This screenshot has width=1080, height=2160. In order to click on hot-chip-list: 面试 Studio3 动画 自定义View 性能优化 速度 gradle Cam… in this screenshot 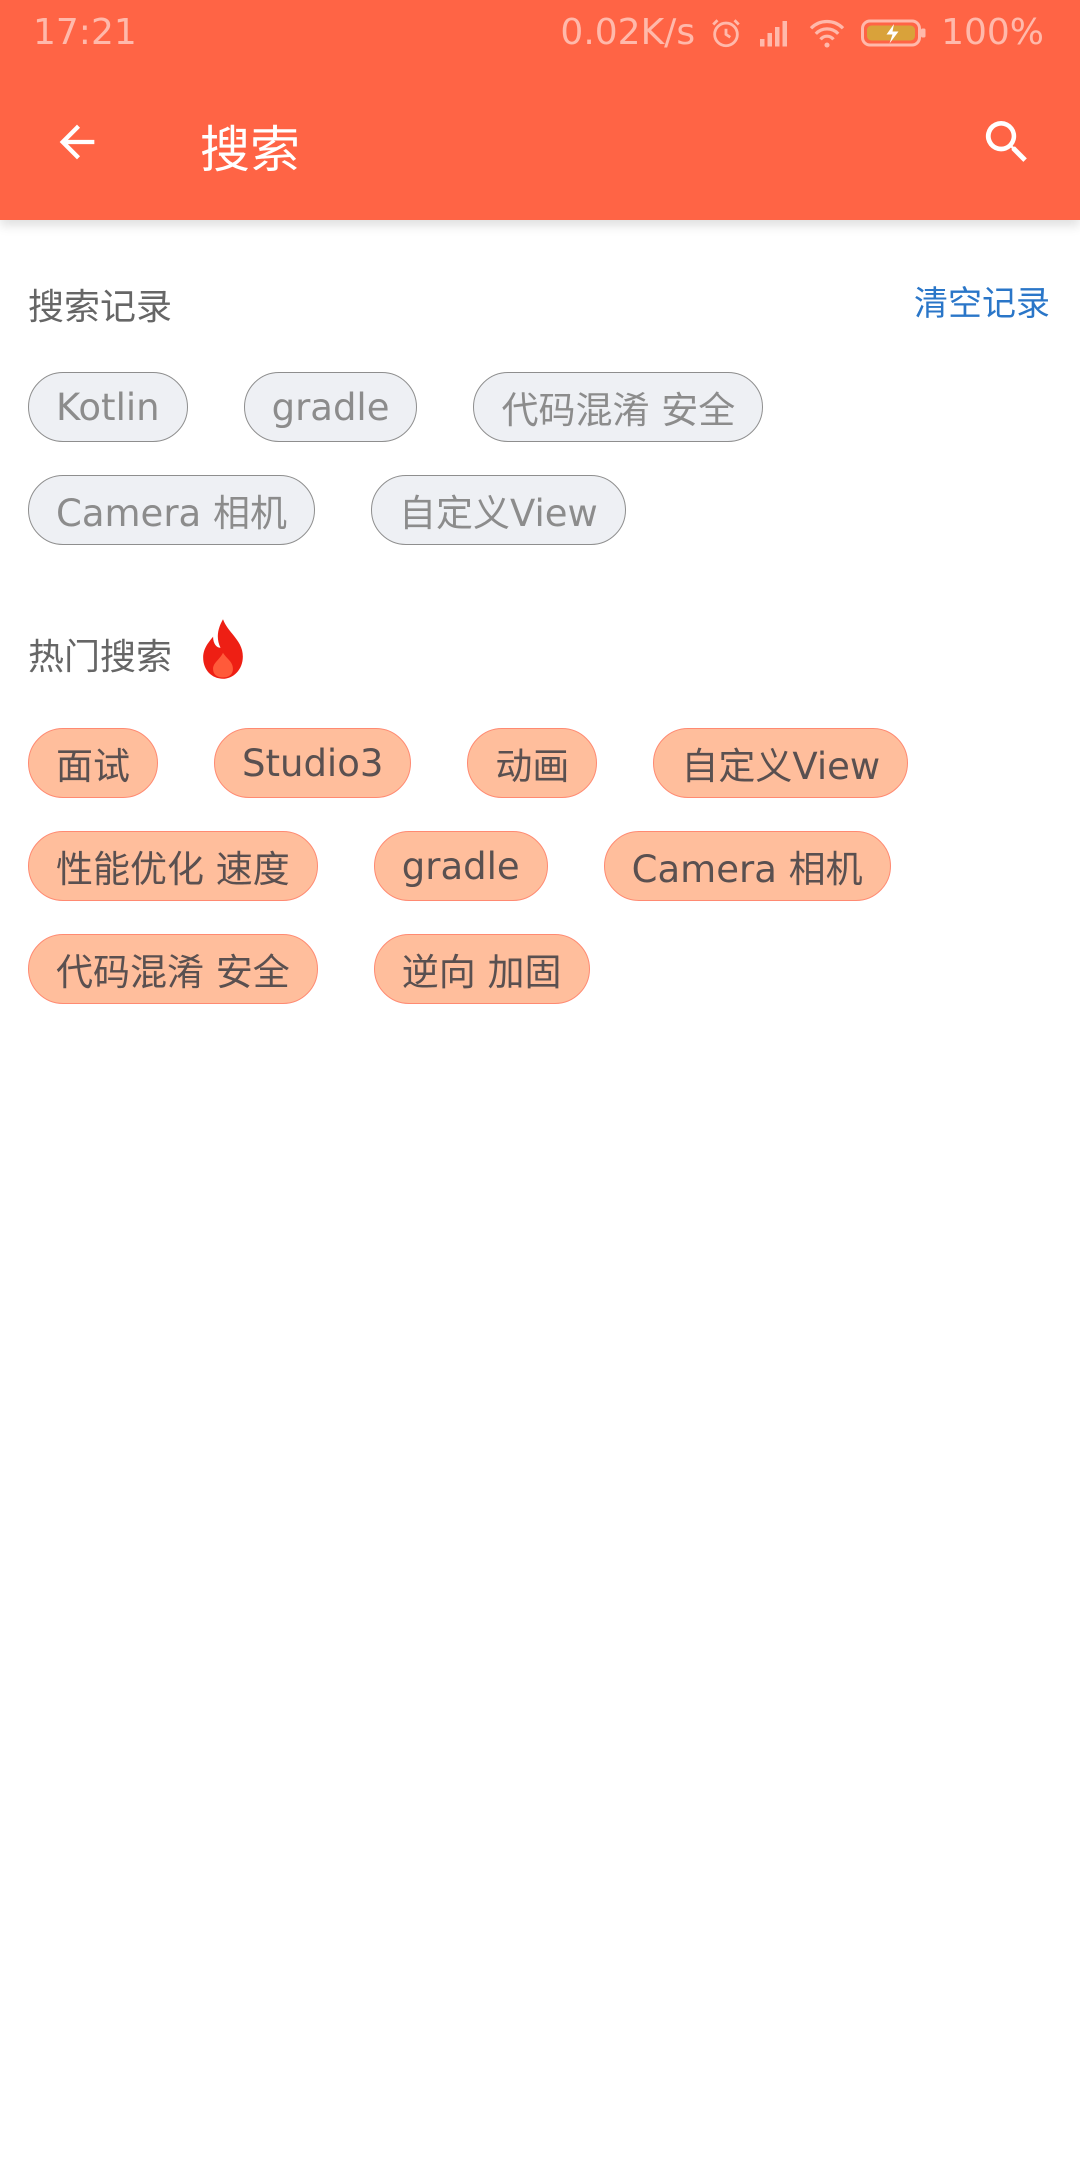, I will do `click(548, 882)`.